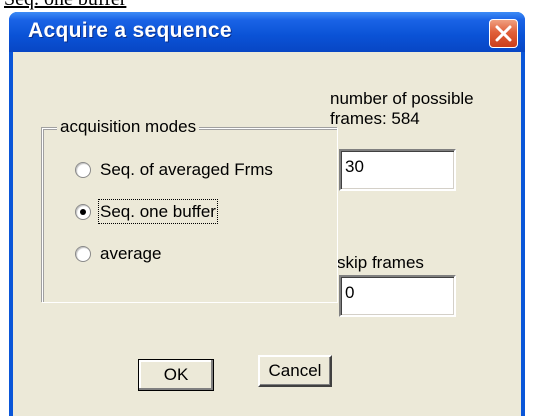  I want to click on radio-label: Seq. of averaged Frms, so click(186, 169).